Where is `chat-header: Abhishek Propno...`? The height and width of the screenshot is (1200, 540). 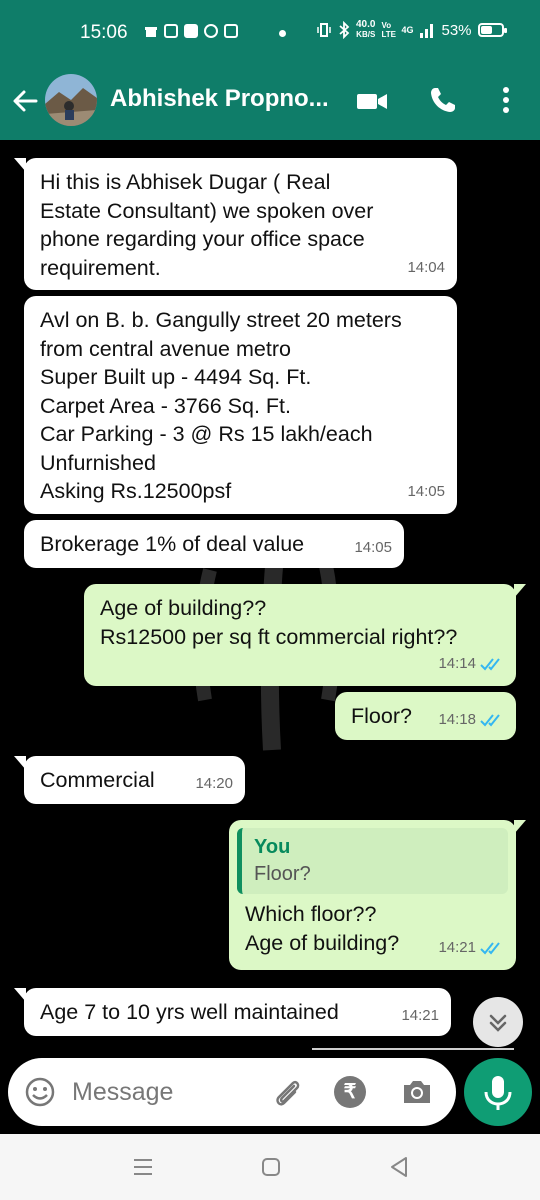 chat-header: Abhishek Propno... is located at coordinates (270, 104).